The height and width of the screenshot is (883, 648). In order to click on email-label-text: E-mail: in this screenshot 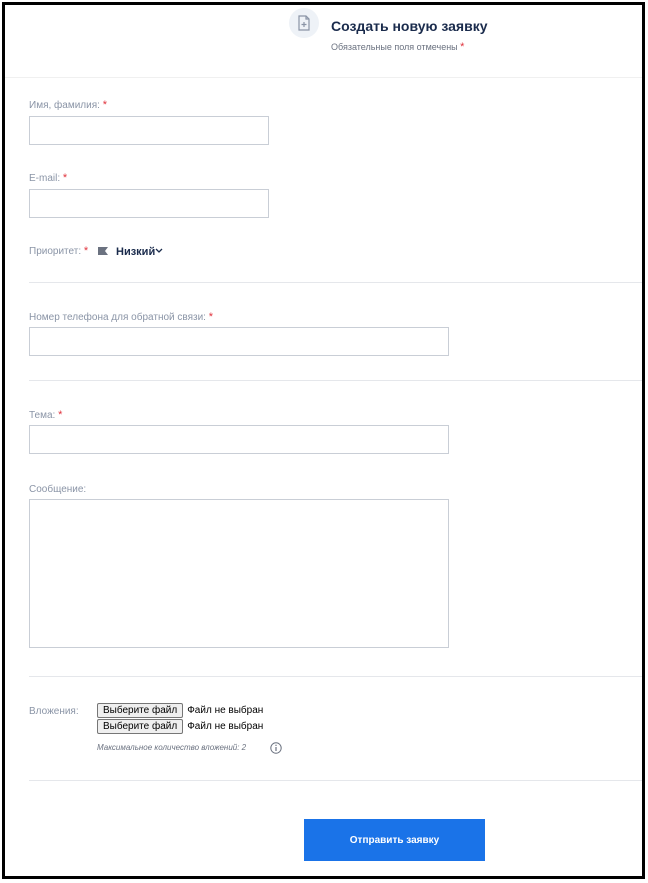, I will do `click(45, 178)`.